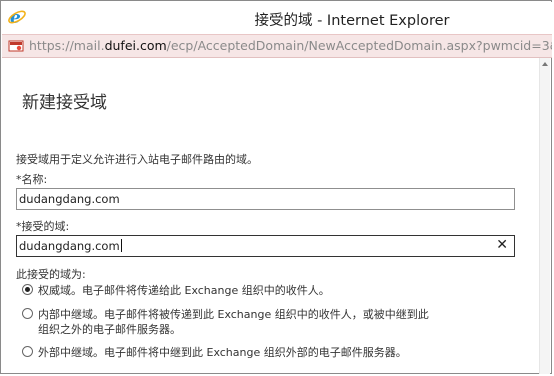 The image size is (554, 376). I want to click on accepted-domain-label: *接受的域:, so click(43, 226).